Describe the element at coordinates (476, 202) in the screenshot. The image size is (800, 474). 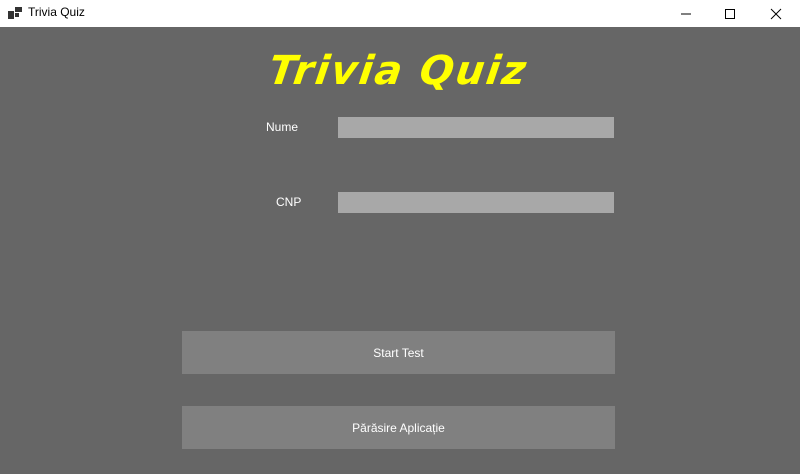
I see `cnp-input` at that location.